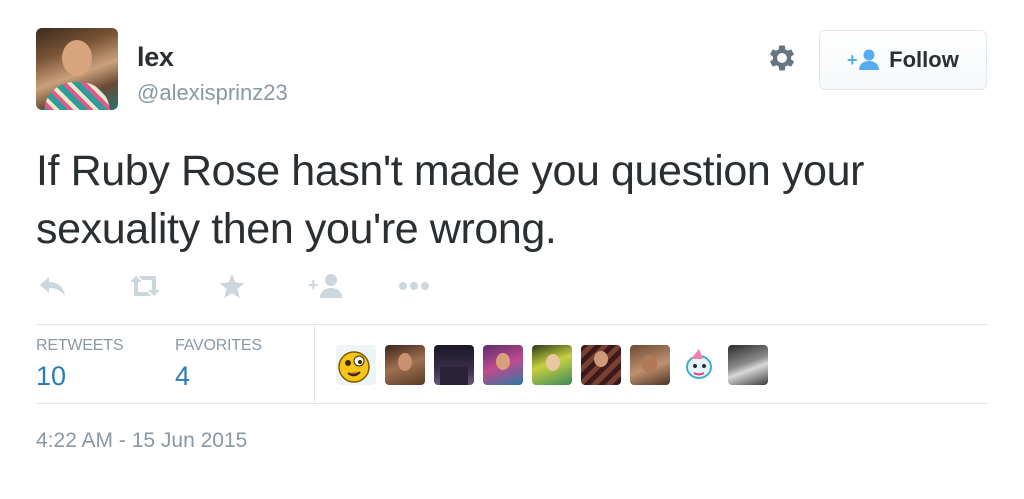  I want to click on retweet-icon, so click(173, 286).